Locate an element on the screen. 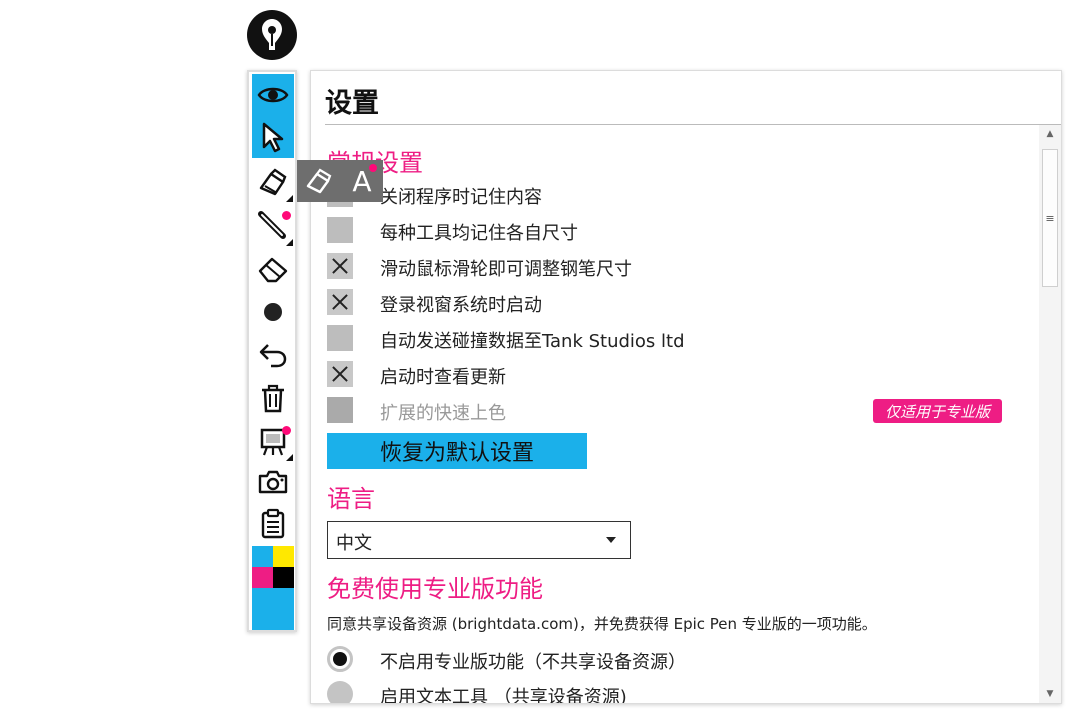 This screenshot has width=1080, height=720. color-palette is located at coordinates (273, 588).